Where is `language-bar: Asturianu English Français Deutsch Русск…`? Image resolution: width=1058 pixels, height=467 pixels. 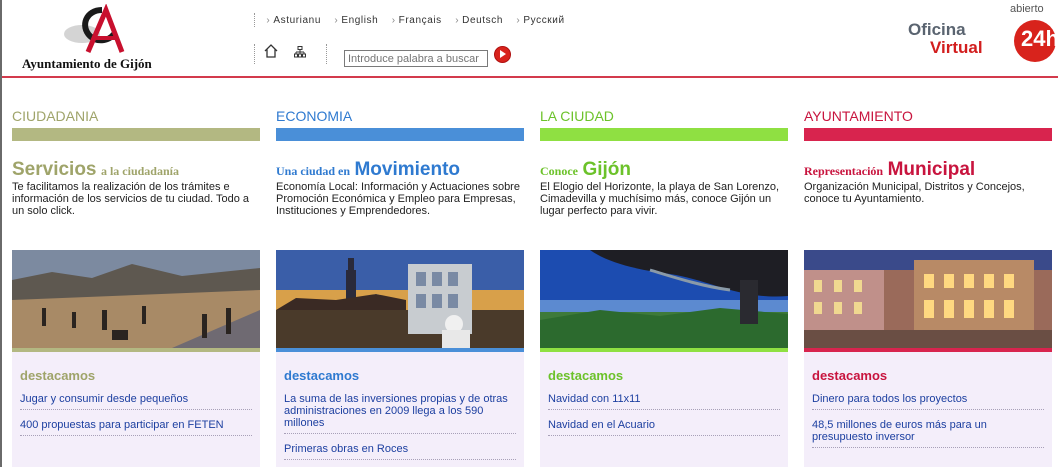
language-bar: Asturianu English Français Deutsch Русск… is located at coordinates (414, 20).